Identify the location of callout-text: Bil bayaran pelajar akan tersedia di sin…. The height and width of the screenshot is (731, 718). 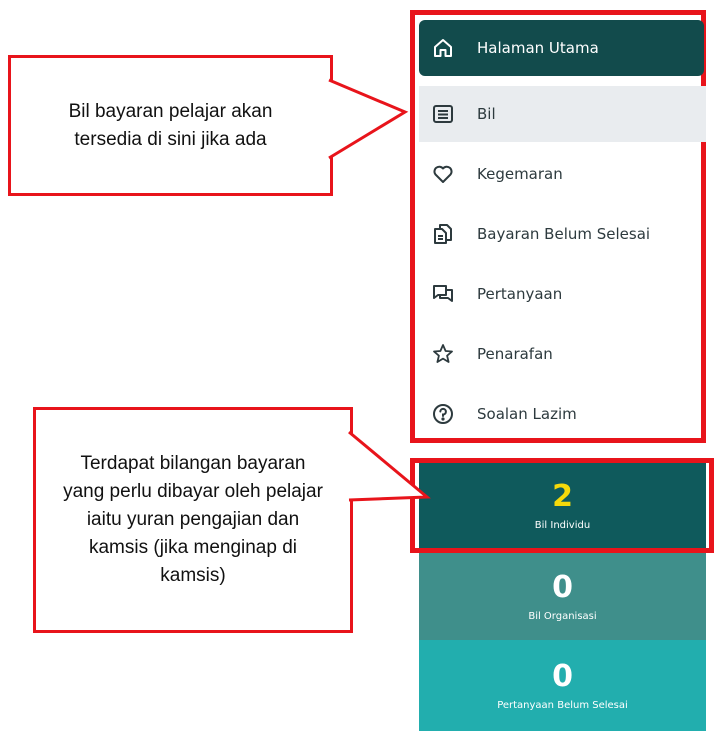
(170, 125).